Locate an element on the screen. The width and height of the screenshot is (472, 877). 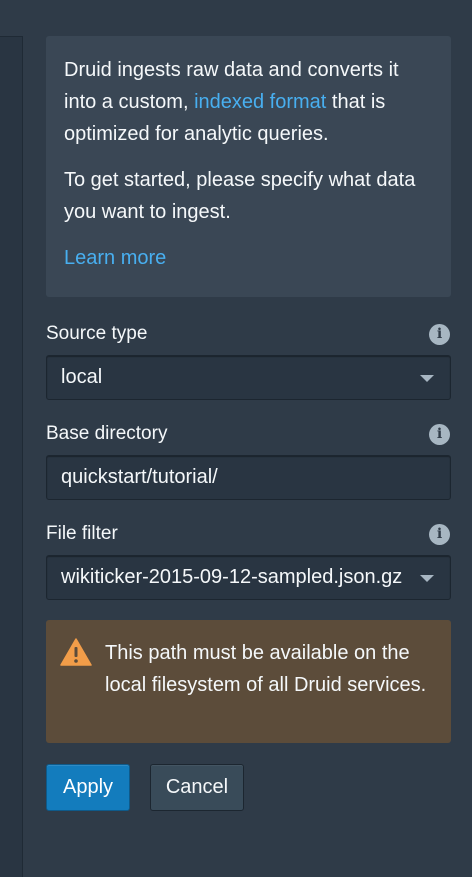
source-type-field: Source type i local is located at coordinates (248, 359).